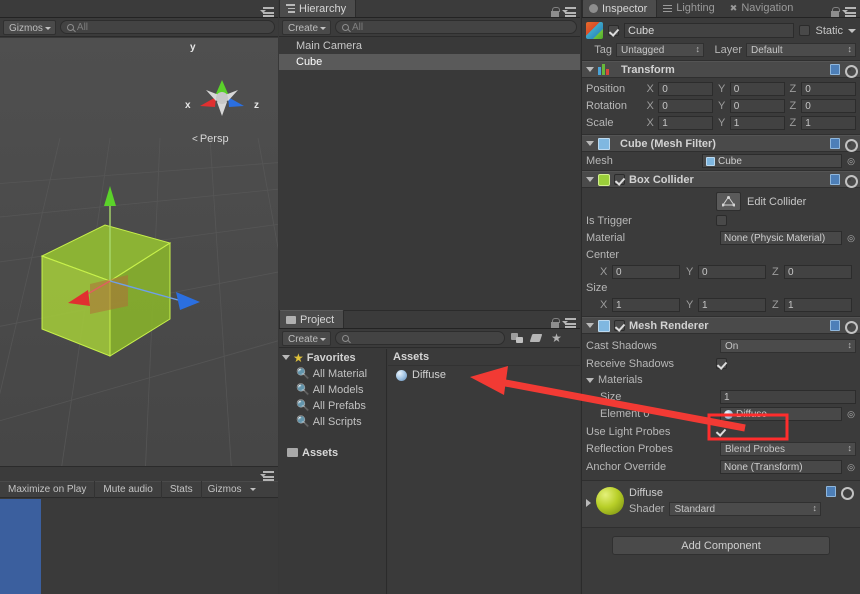 The height and width of the screenshot is (594, 860). I want to click on game-gizmos-dropdown-icon, so click(253, 489).